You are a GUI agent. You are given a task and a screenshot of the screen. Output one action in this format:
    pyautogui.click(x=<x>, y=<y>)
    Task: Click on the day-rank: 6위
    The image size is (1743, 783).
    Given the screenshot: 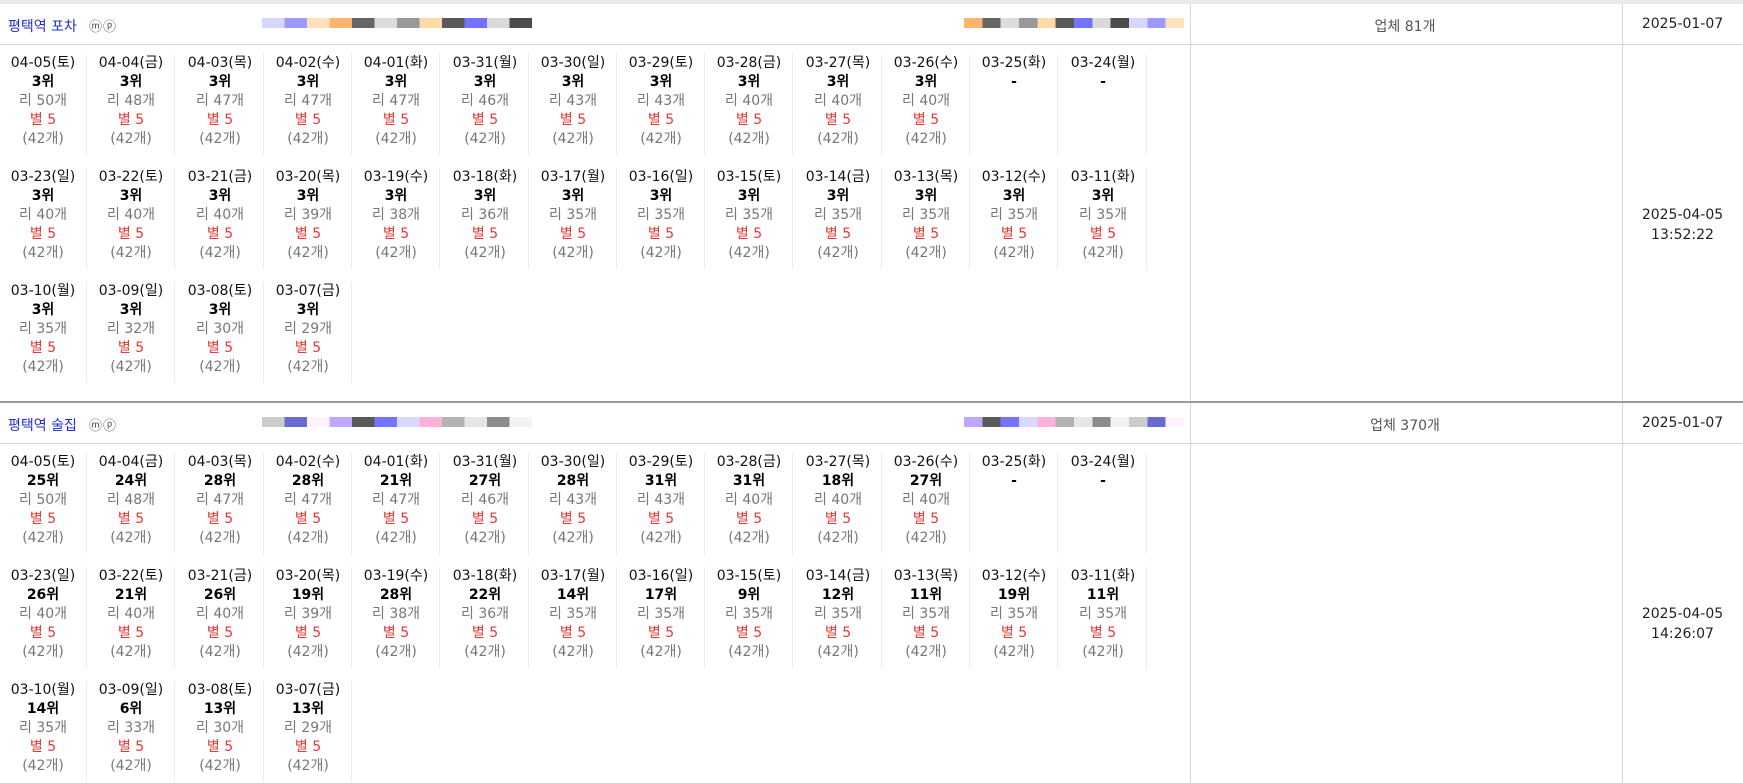 What is the action you would take?
    pyautogui.click(x=131, y=709)
    